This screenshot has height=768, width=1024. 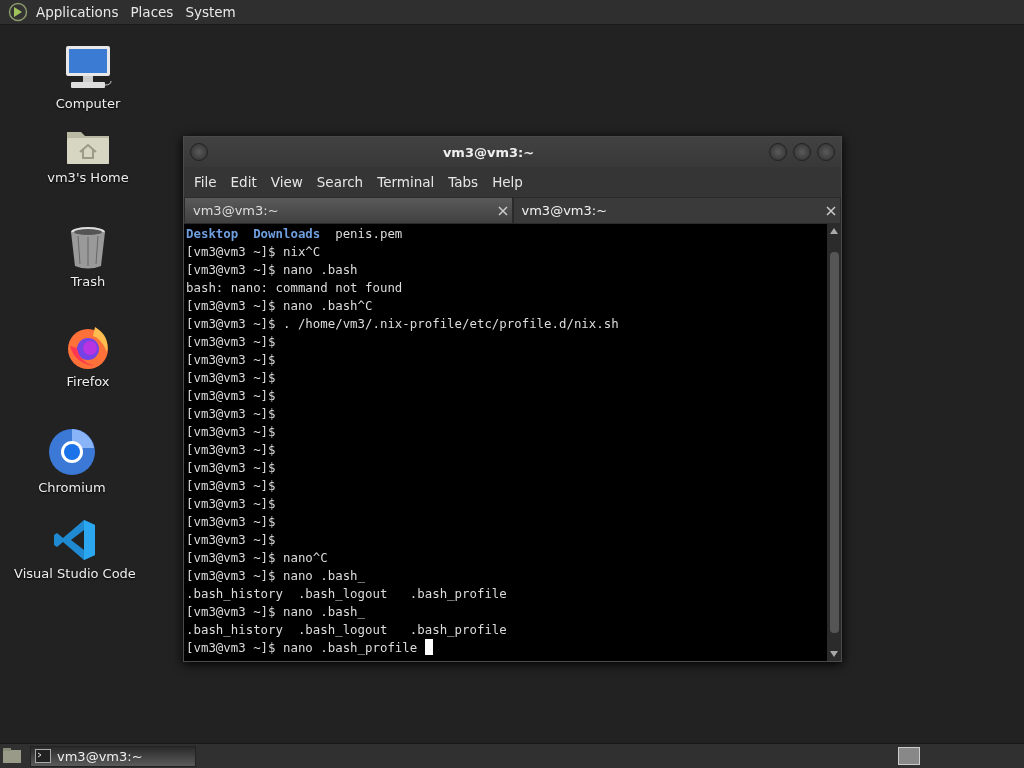 I want to click on workspace-switcher, so click(x=909, y=756).